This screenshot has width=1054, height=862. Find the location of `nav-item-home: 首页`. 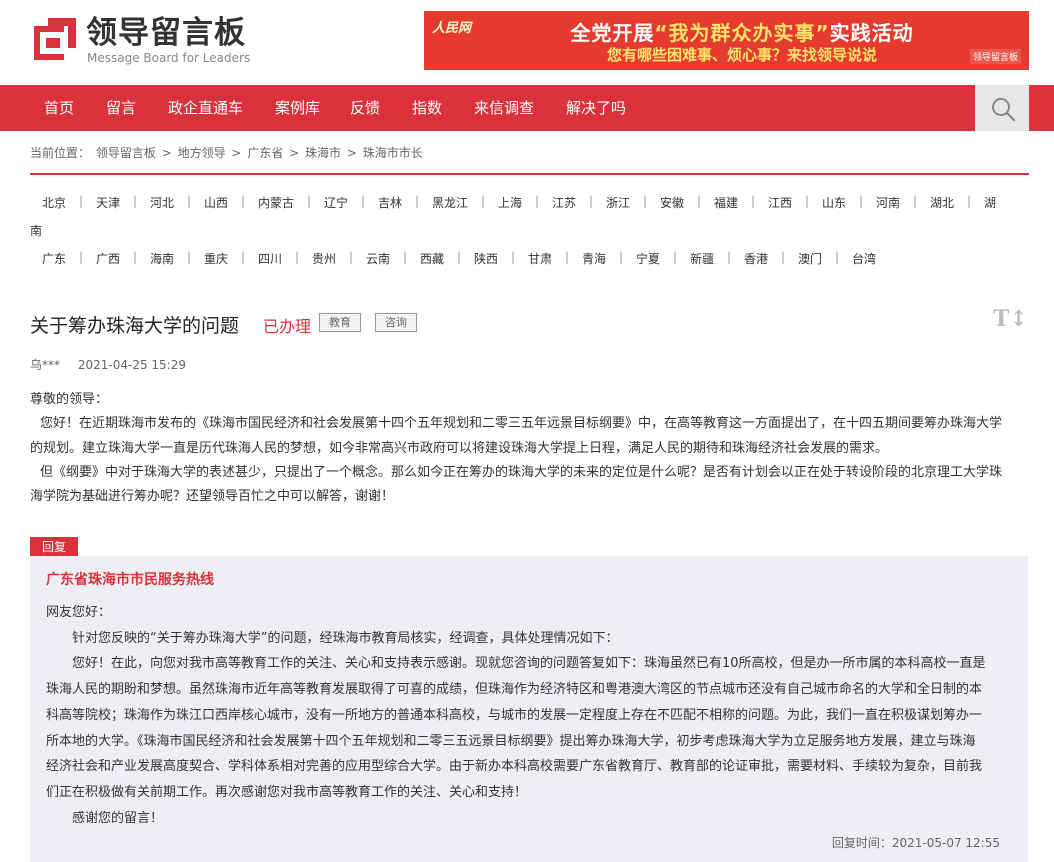

nav-item-home: 首页 is located at coordinates (59, 108).